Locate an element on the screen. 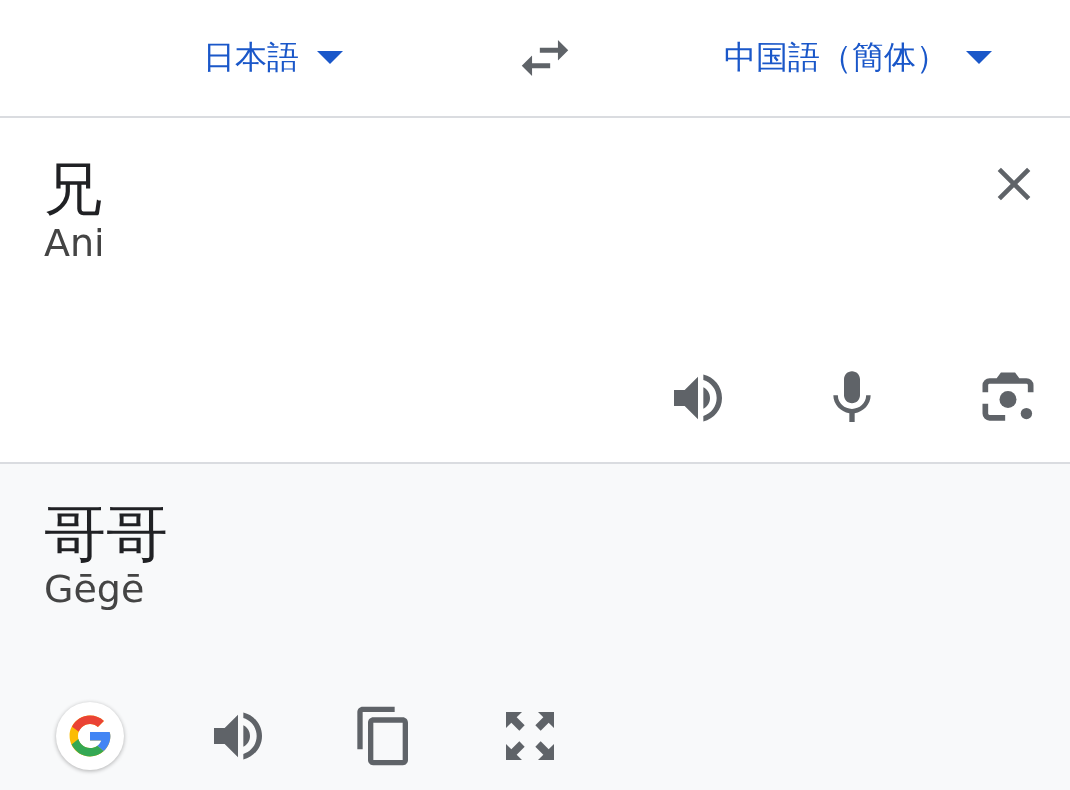 The width and height of the screenshot is (1070, 790). translated-text: 哥哥 is located at coordinates (106, 534).